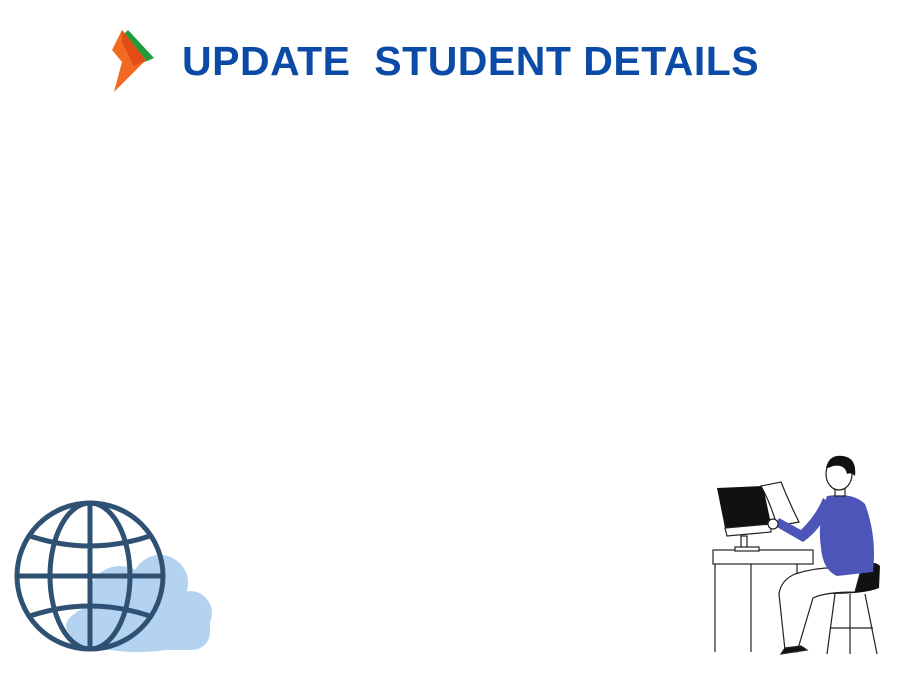 This screenshot has height=700, width=900. Describe the element at coordinates (820, 611) in the screenshot. I see `legs-icon` at that location.